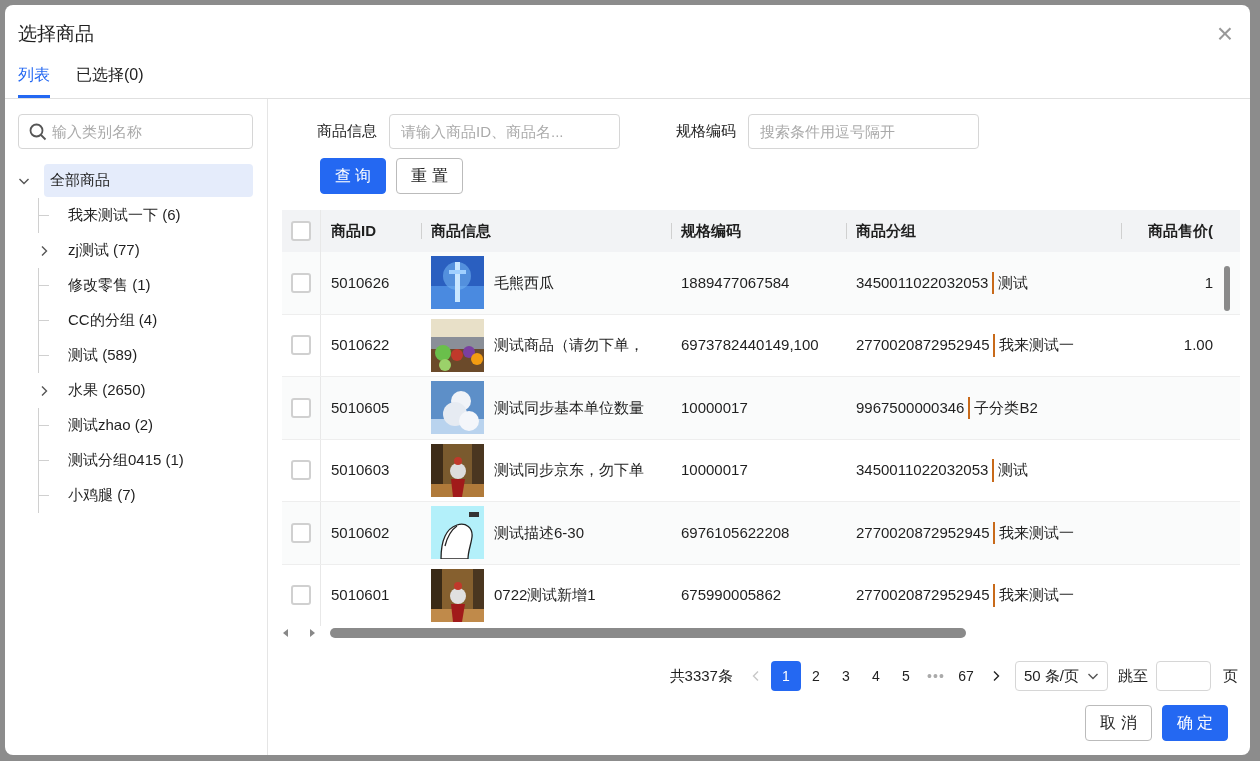 The height and width of the screenshot is (761, 1260). I want to click on table-cell-text: 6973782440149,100, so click(750, 345).